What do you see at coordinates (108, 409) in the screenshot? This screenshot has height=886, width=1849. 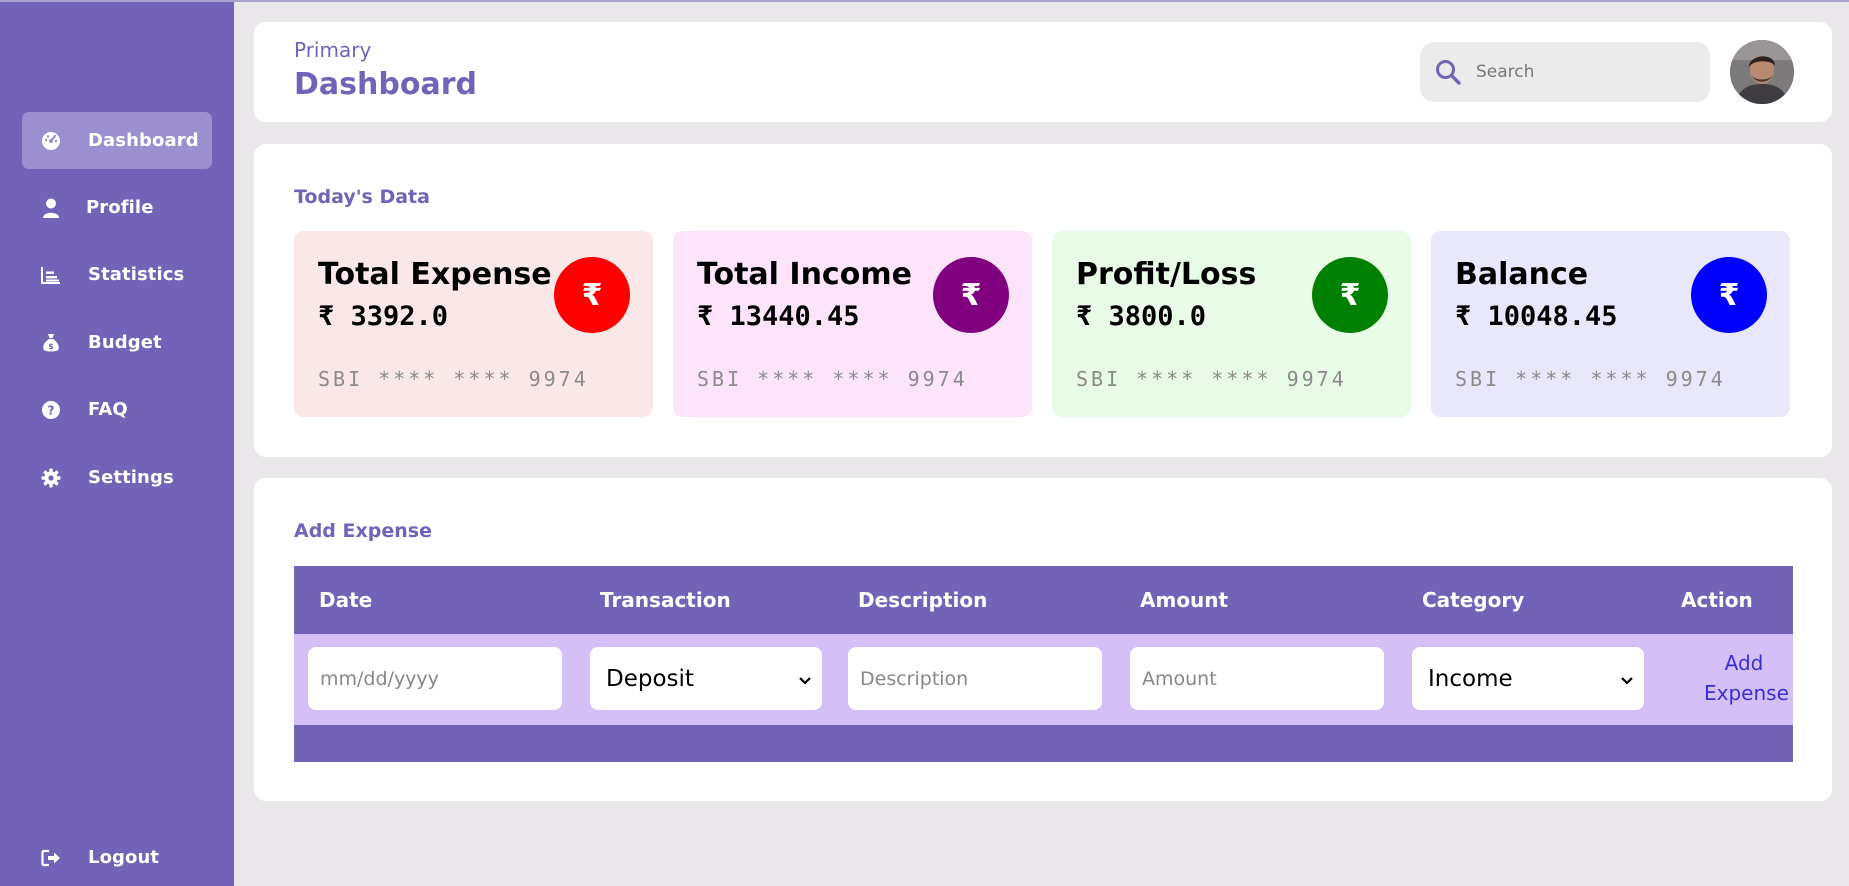 I see `sidebar-item-label: FAQ` at bounding box center [108, 409].